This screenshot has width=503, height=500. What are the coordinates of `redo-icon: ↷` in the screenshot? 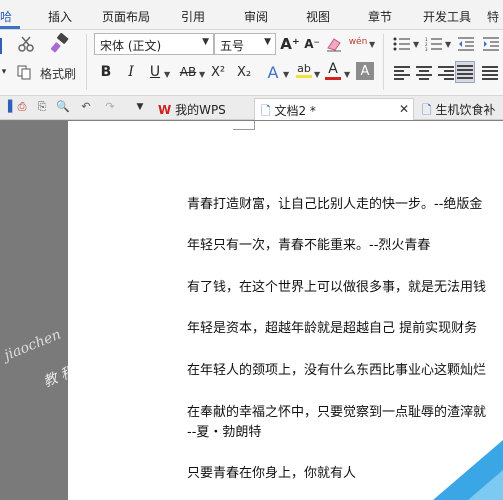 It's located at (110, 108).